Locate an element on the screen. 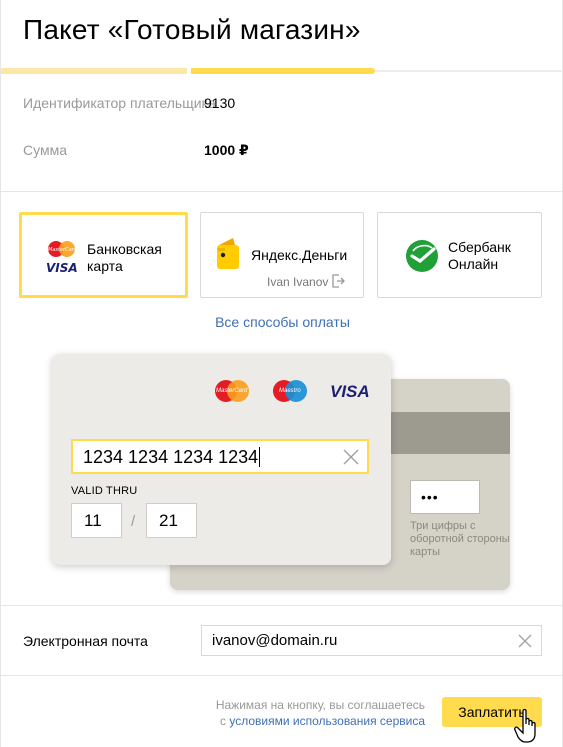 Image resolution: width=563 pixels, height=747 pixels. card-number-value: 1234 1234 1234 1234 is located at coordinates (171, 457).